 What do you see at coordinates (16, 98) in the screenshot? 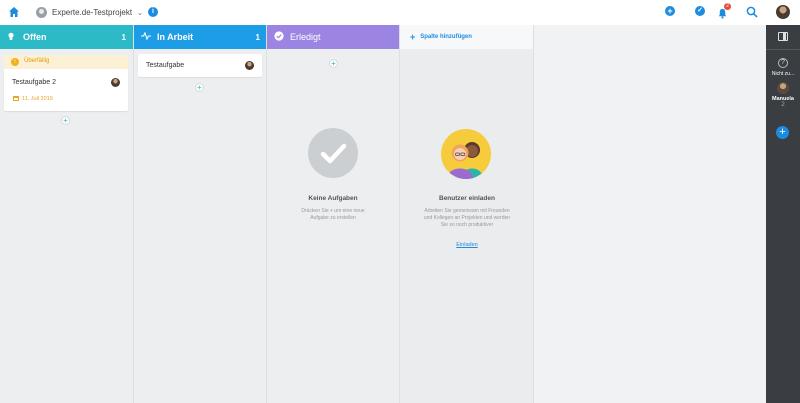
I see `calendar-icon` at bounding box center [16, 98].